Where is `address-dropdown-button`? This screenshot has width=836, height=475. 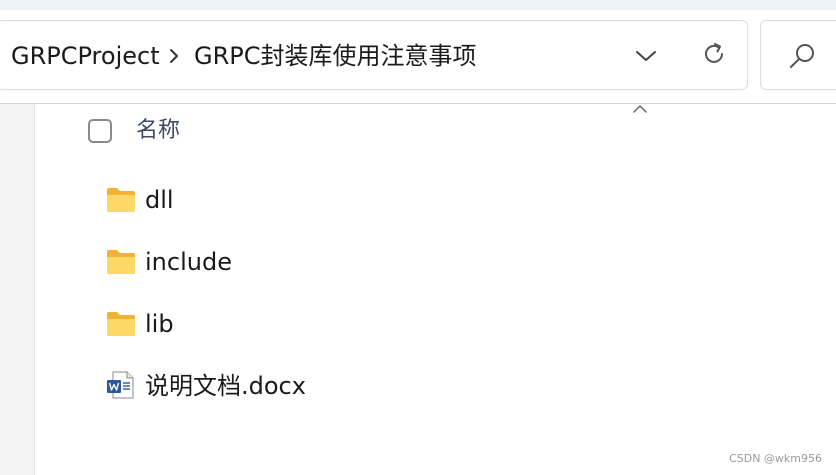 address-dropdown-button is located at coordinates (646, 56).